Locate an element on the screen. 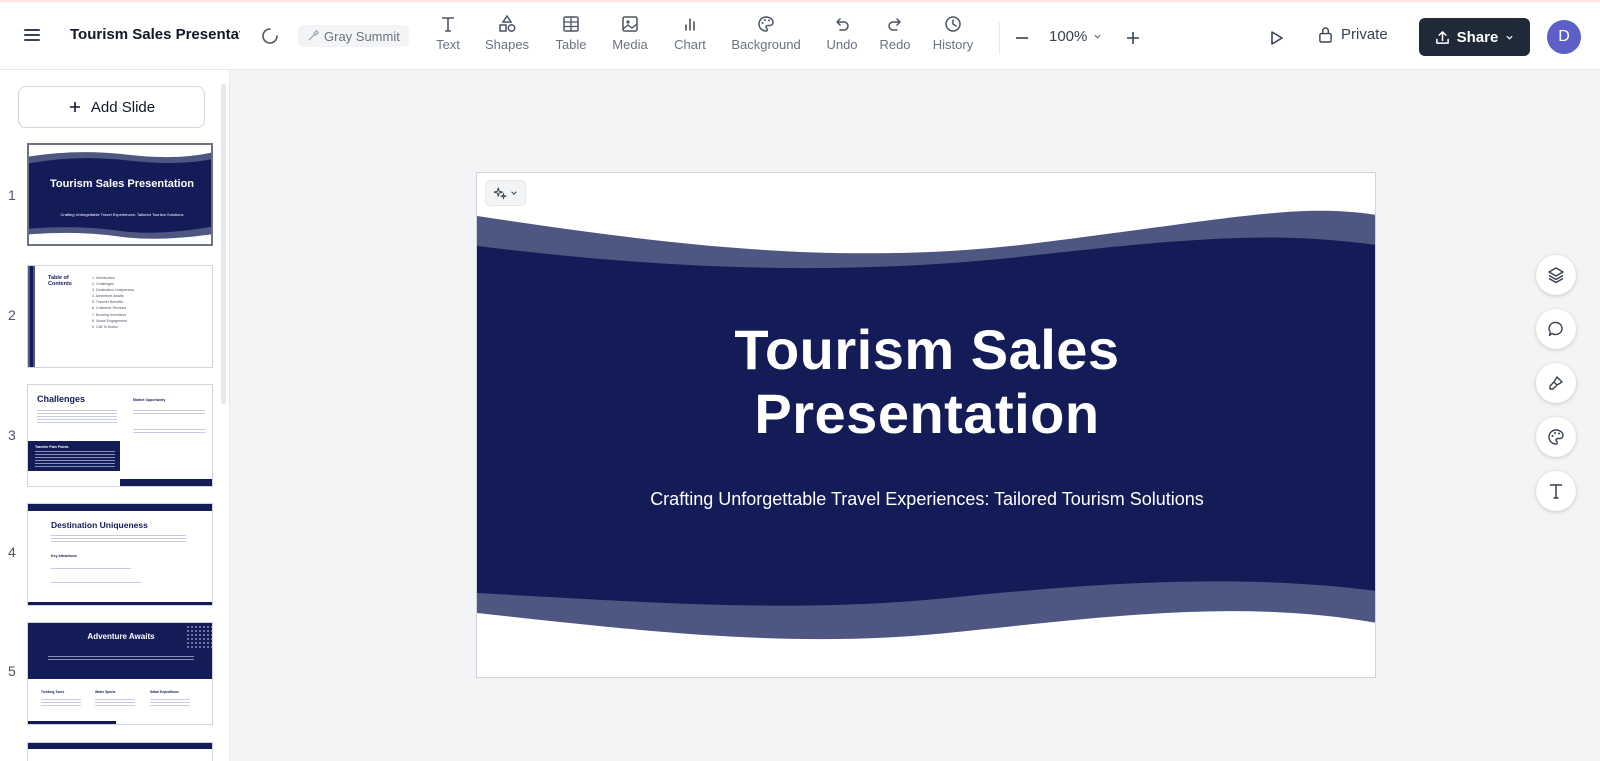 The height and width of the screenshot is (761, 1600). thumb-title: Challenges is located at coordinates (61, 399).